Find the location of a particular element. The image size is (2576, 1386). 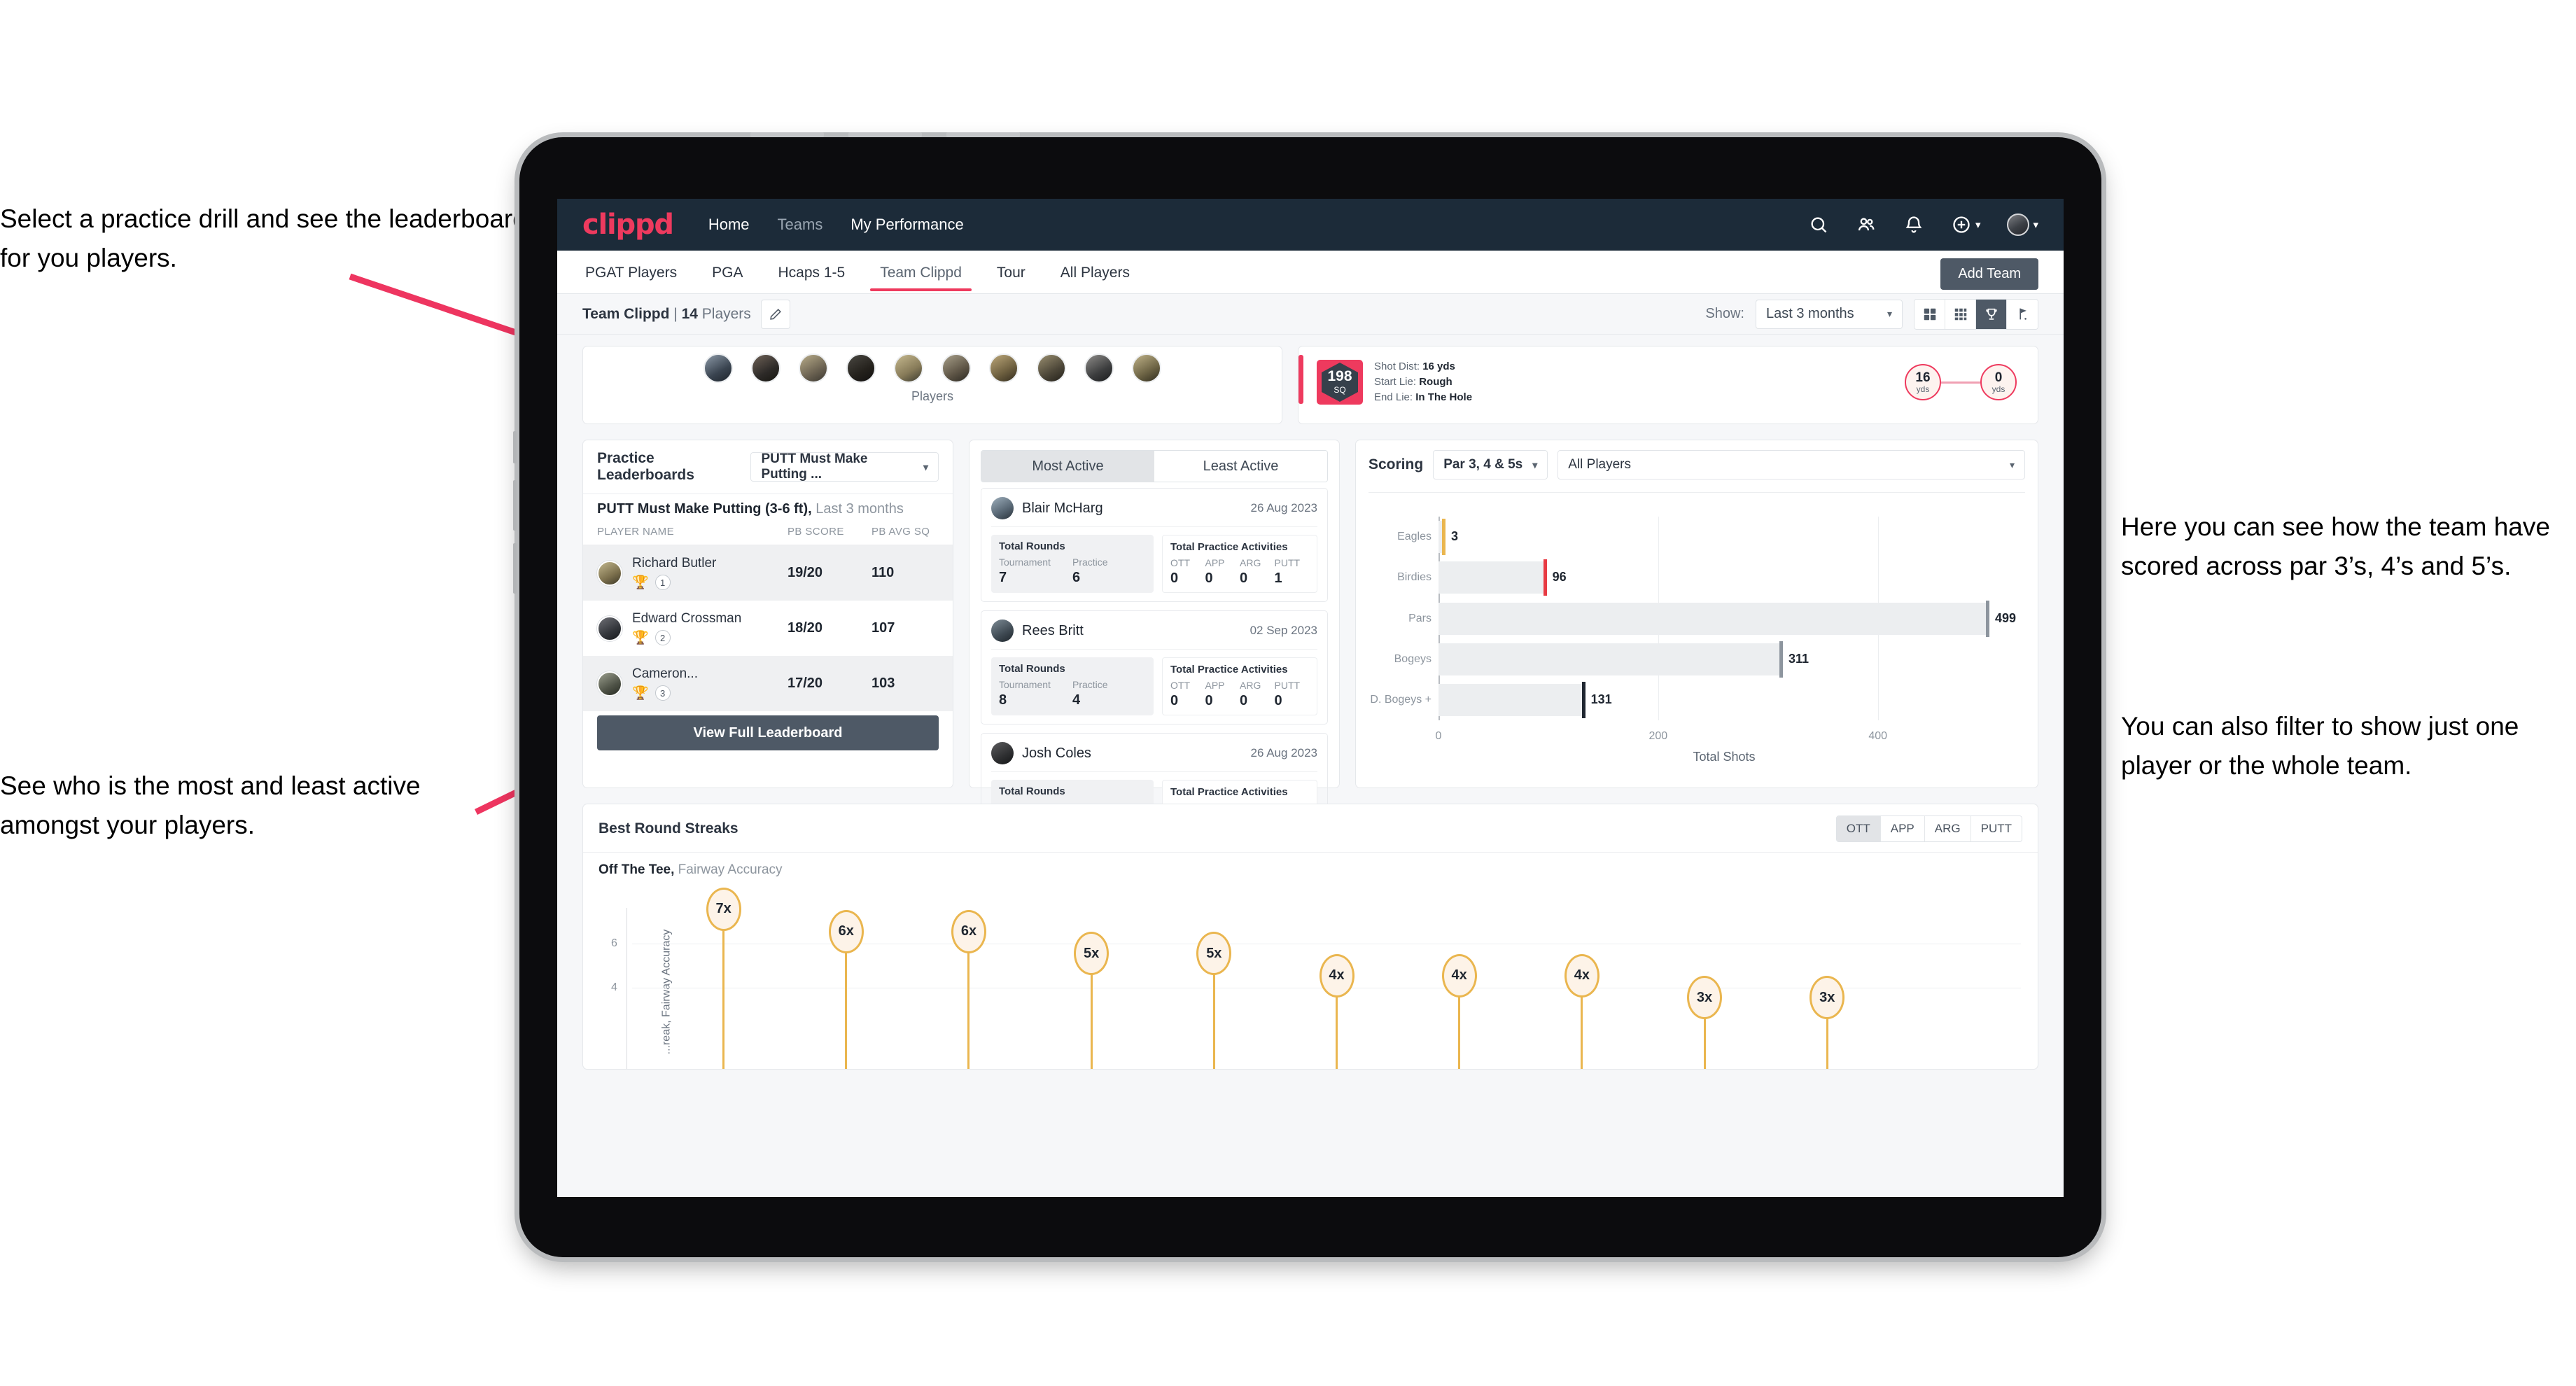

bar-value-label: 3 is located at coordinates (1455, 536).